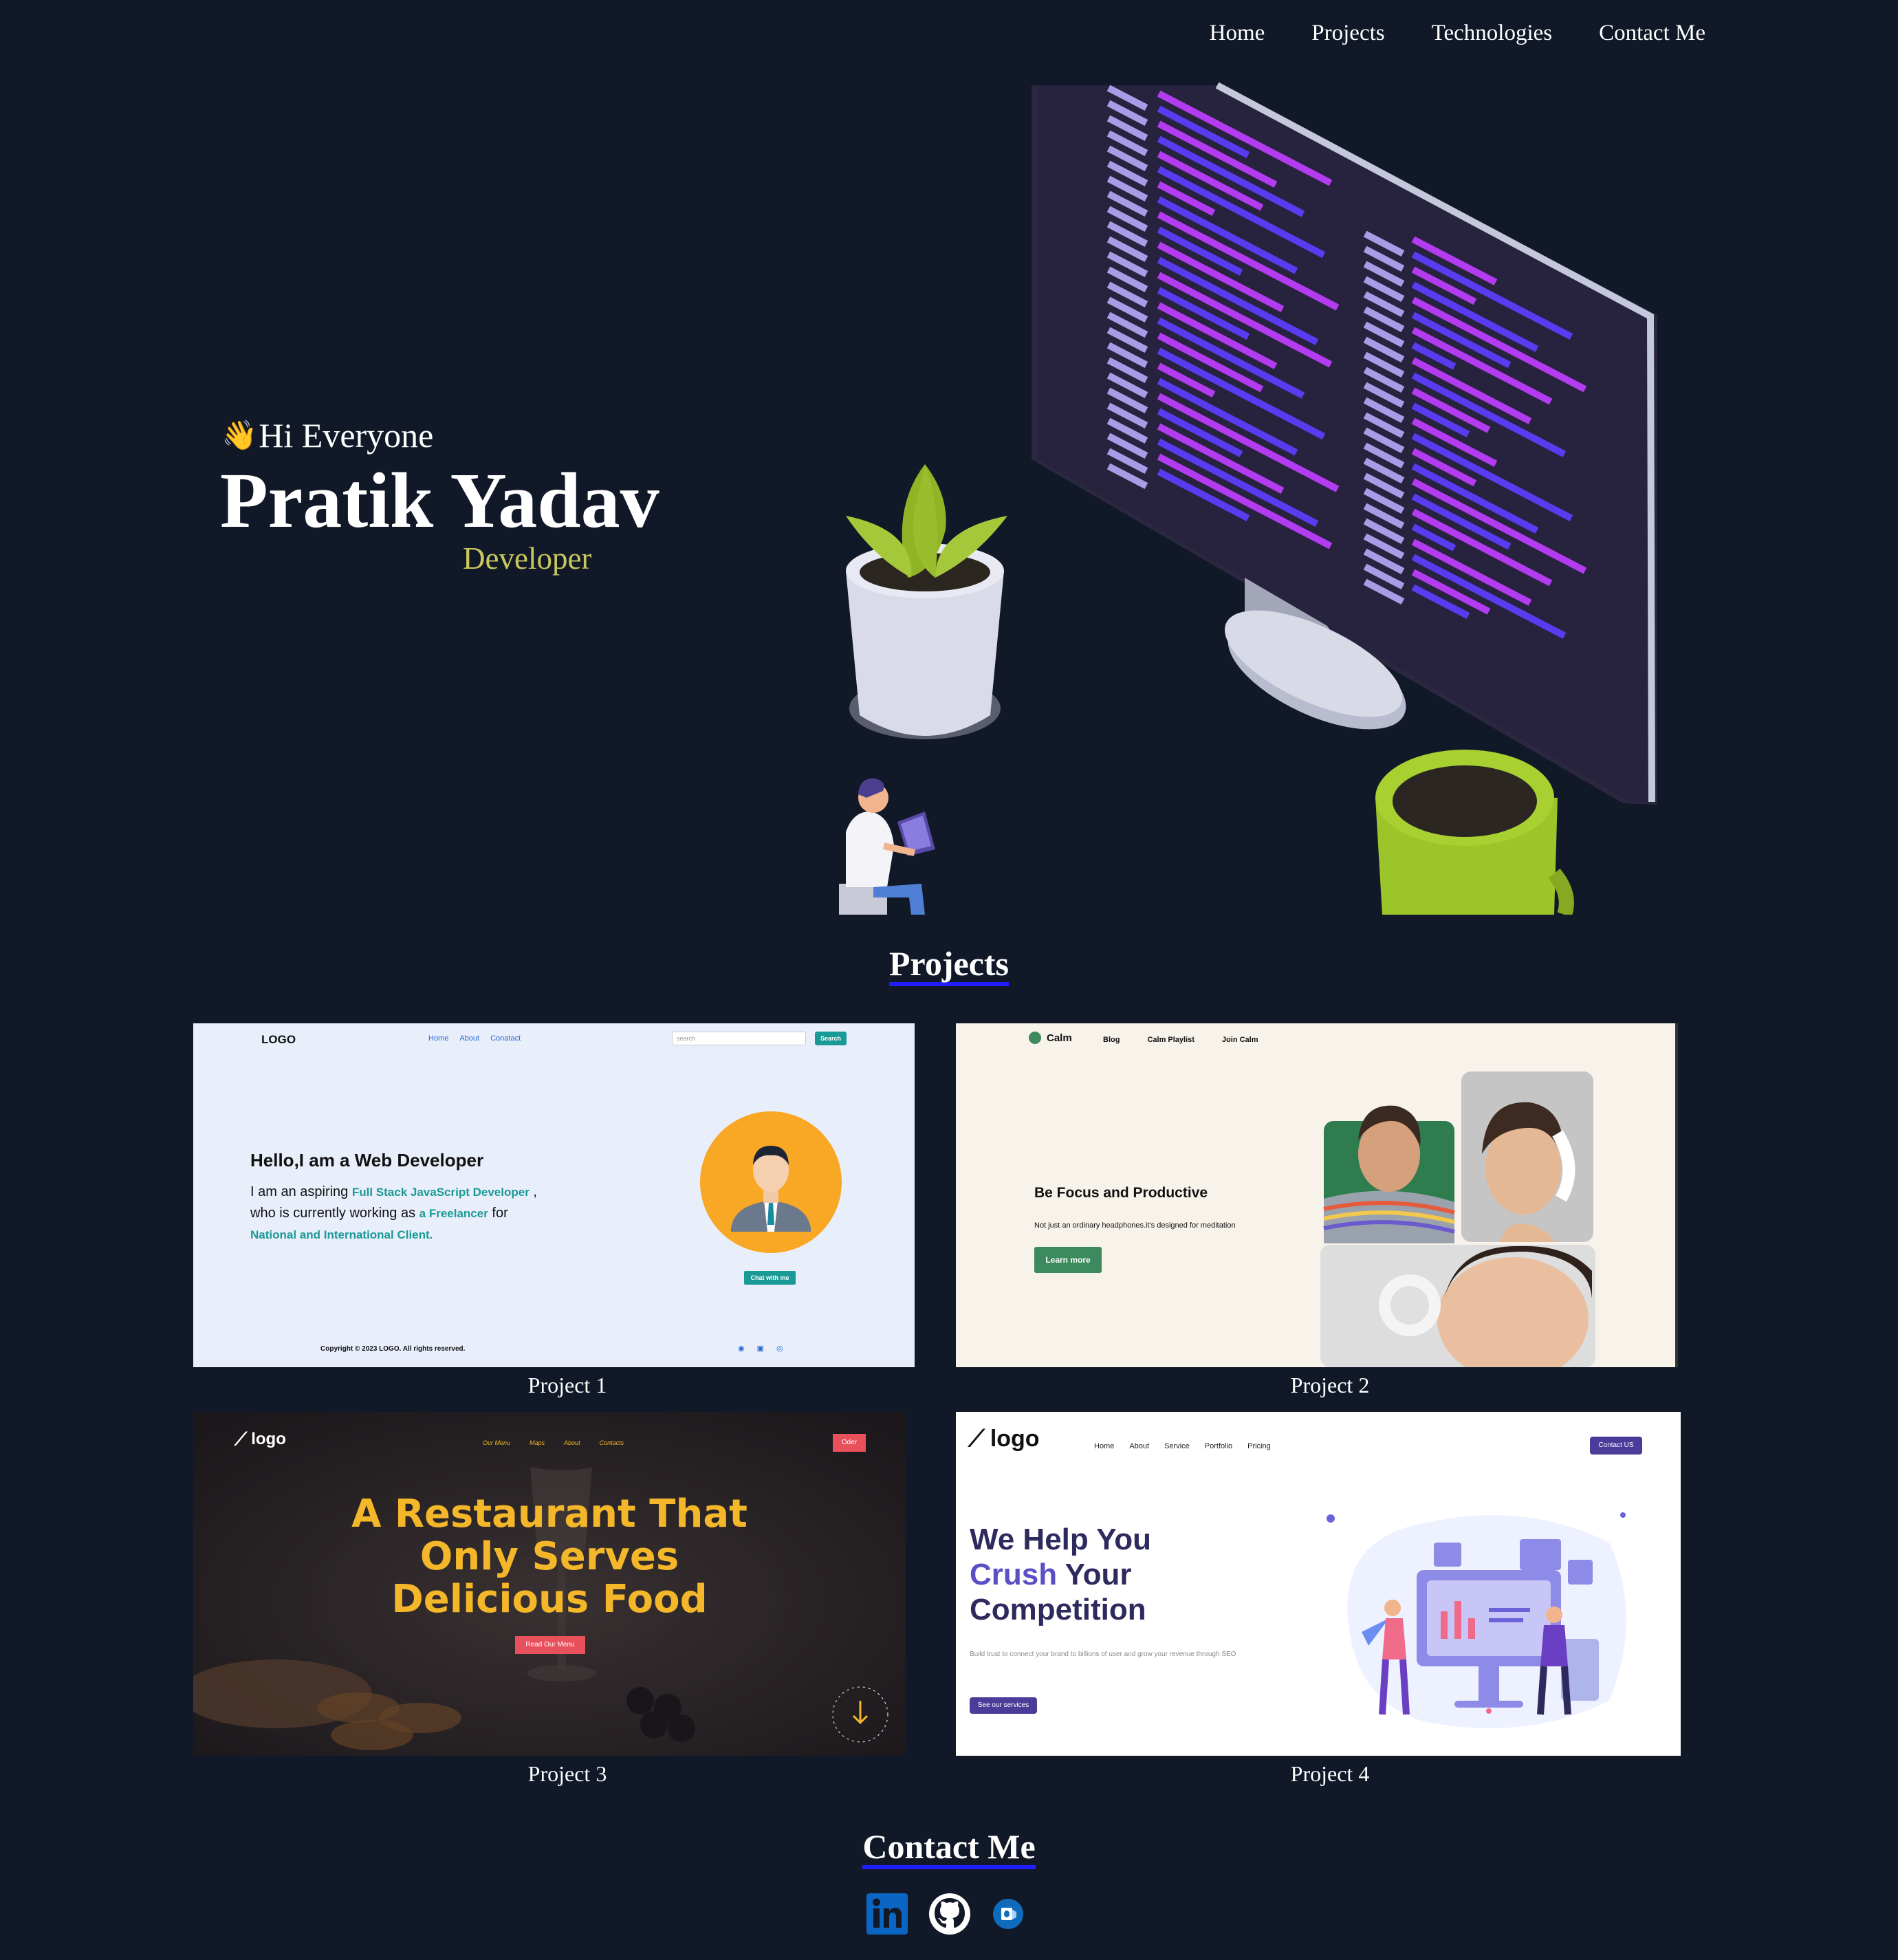 Image resolution: width=1898 pixels, height=1960 pixels. I want to click on p1-nav-contact: Conatact, so click(505, 1038).